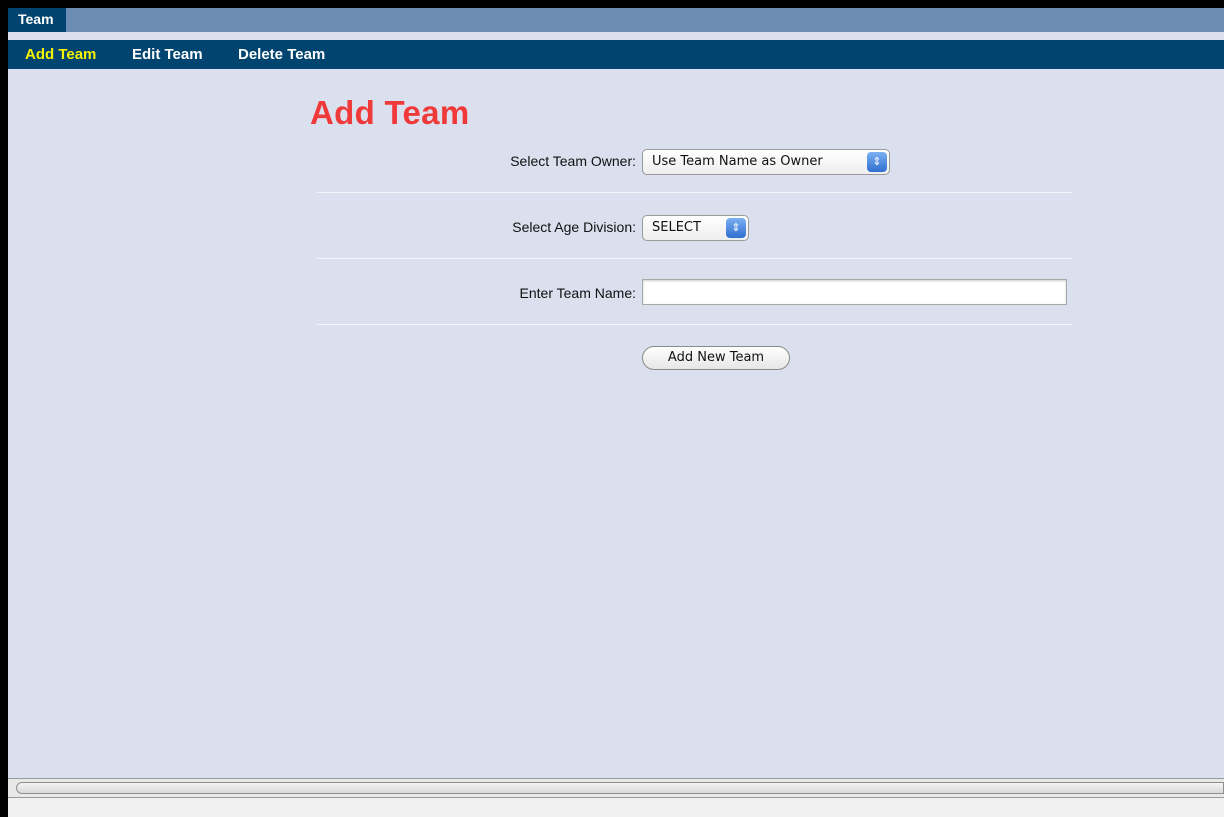  What do you see at coordinates (620, 788) in the screenshot?
I see `scrollbar-thumb` at bounding box center [620, 788].